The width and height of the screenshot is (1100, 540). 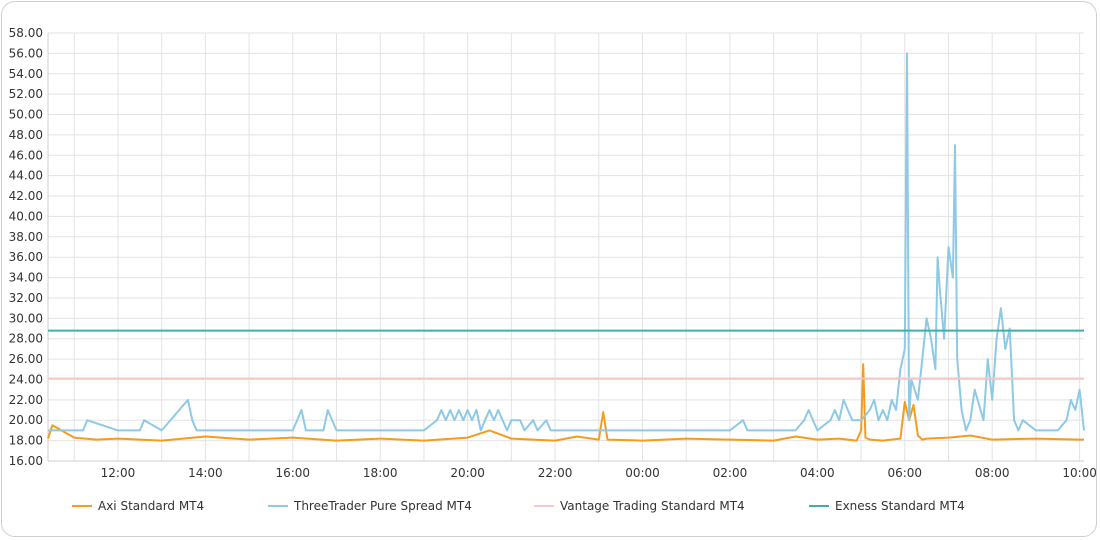 What do you see at coordinates (642, 473) in the screenshot?
I see `x-tick-label: 00:00` at bounding box center [642, 473].